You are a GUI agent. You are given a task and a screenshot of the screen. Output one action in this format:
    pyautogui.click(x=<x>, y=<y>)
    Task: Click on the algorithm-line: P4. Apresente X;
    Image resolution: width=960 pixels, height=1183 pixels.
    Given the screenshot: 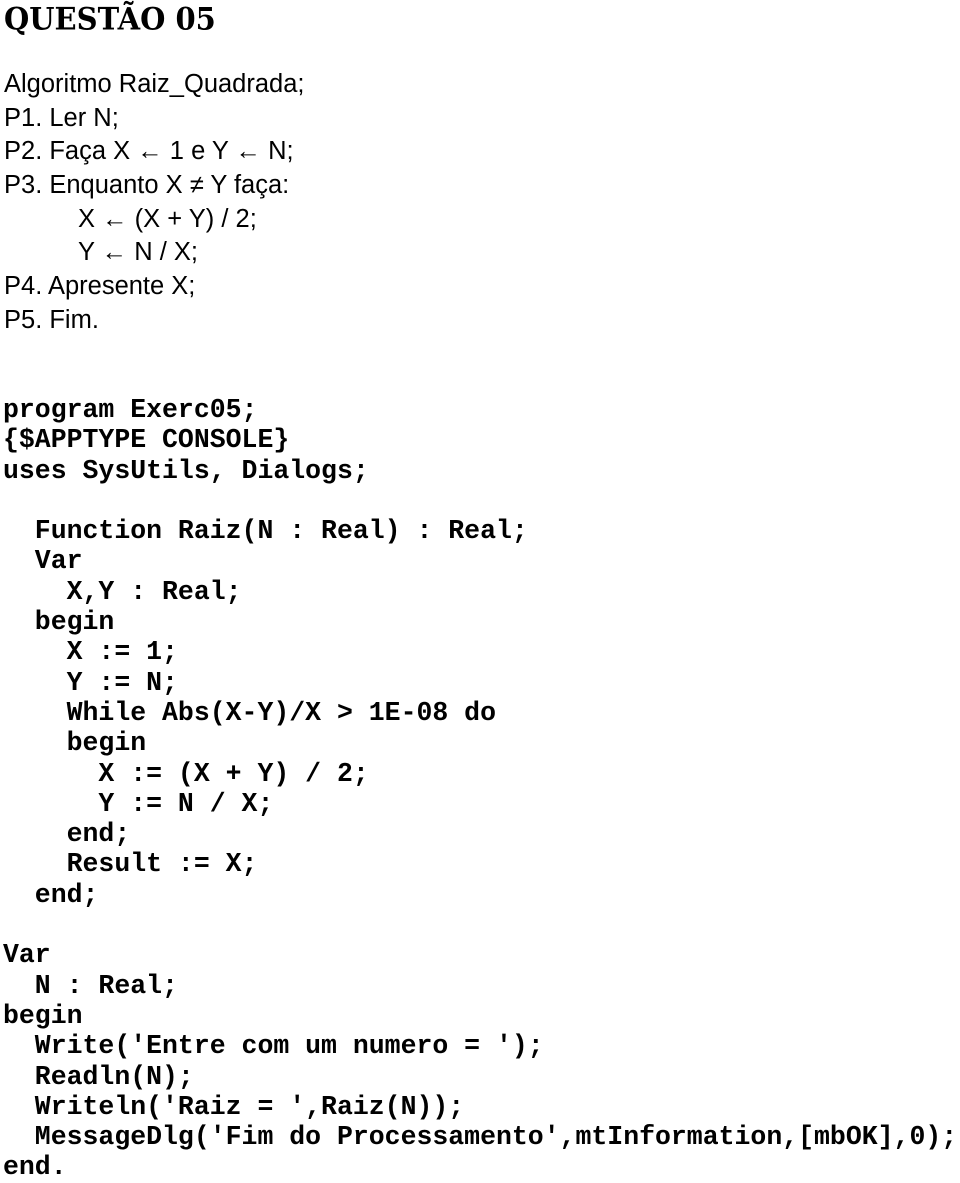 What is the action you would take?
    pyautogui.click(x=100, y=286)
    